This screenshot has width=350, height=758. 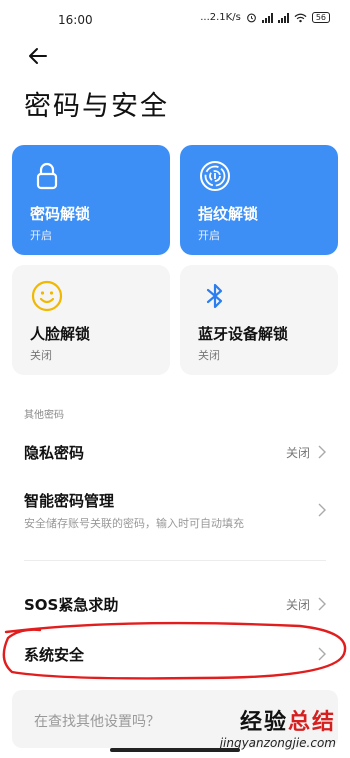 I want to click on battery-icon: 56, so click(x=320, y=17).